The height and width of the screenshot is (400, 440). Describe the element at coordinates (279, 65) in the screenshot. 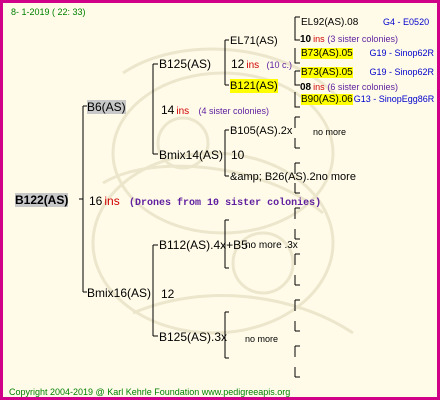

I see `grandparent-1-ins-note: (10 c.)` at that location.